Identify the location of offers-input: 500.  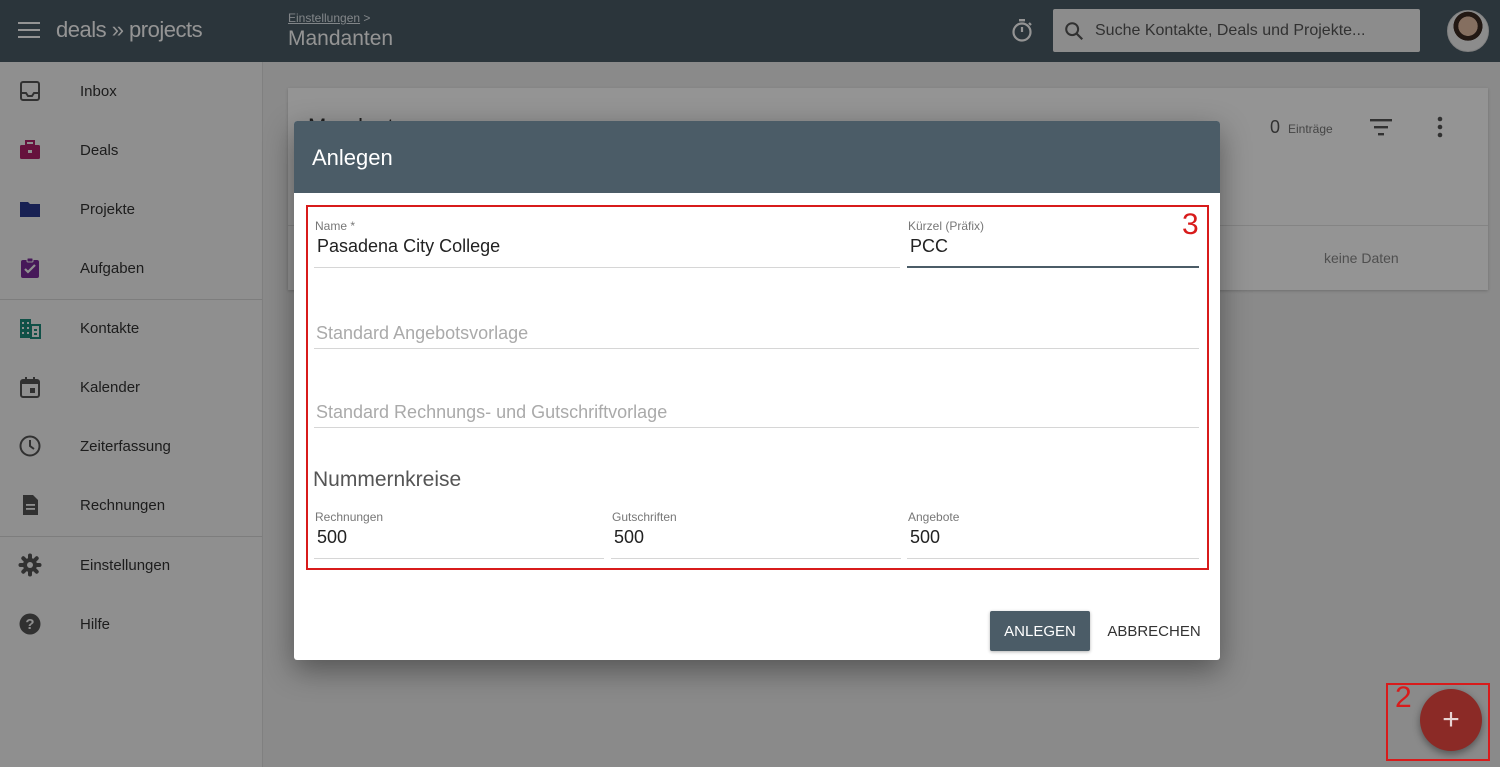
(925, 537).